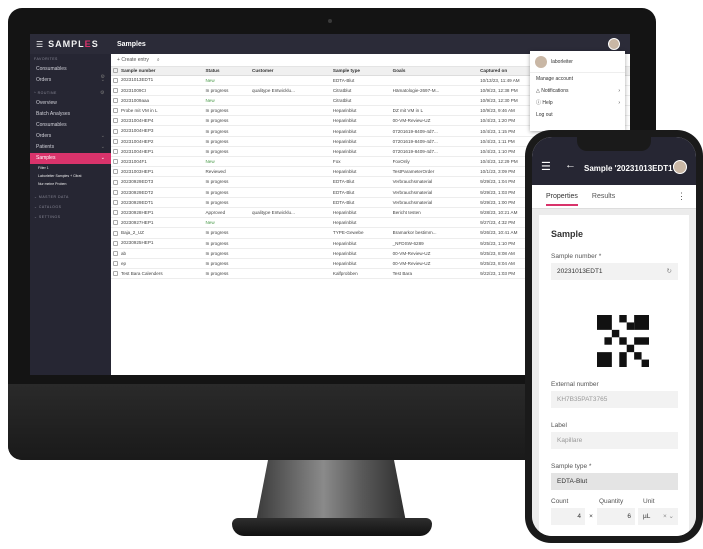  I want to click on sidebar-item-patients: Patients ⌄, so click(70, 147).